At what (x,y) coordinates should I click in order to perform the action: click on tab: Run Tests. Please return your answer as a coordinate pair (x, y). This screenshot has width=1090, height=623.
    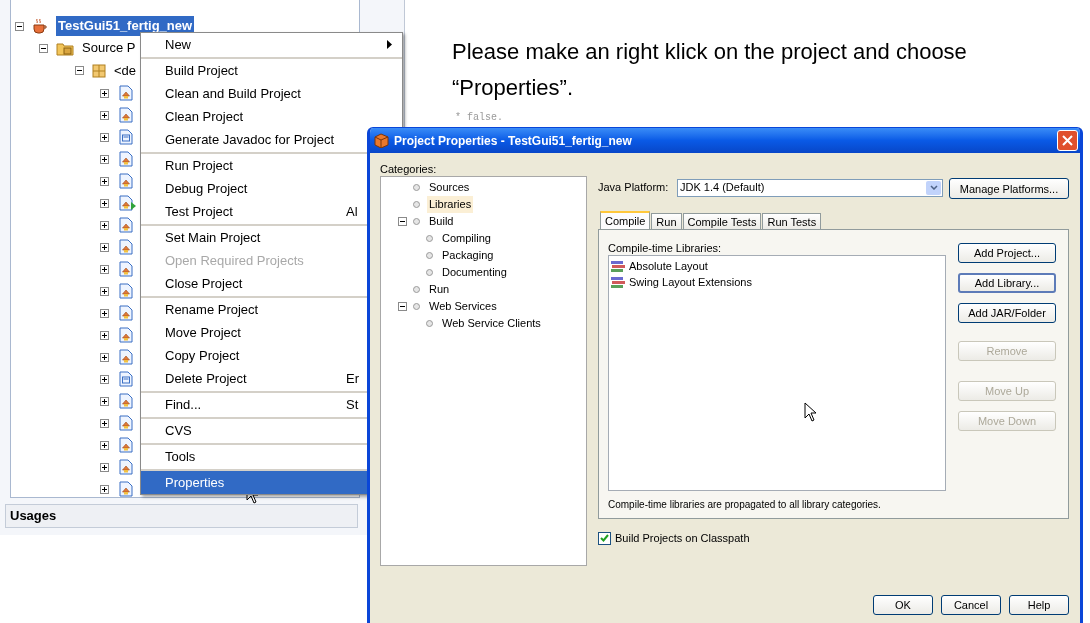
    Looking at the image, I should click on (792, 221).